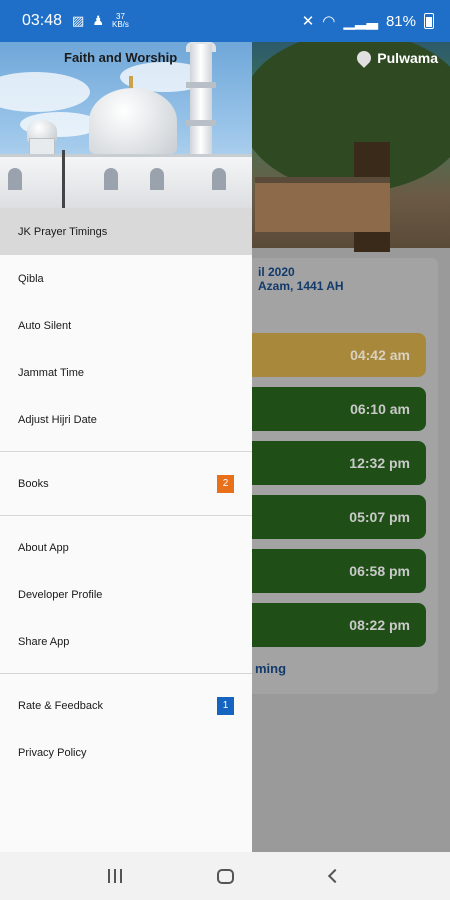 Image resolution: width=450 pixels, height=900 pixels. I want to click on menu-item-label: Books, so click(33, 483).